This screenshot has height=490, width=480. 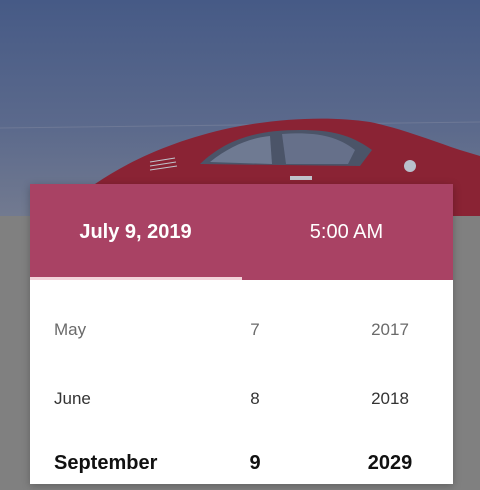 I want to click on month-option: June, so click(x=134, y=399).